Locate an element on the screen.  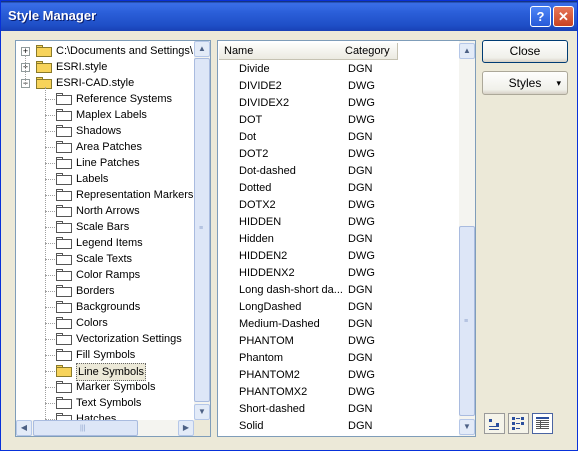
tree-item: Area Patches is located at coordinates (106, 147).